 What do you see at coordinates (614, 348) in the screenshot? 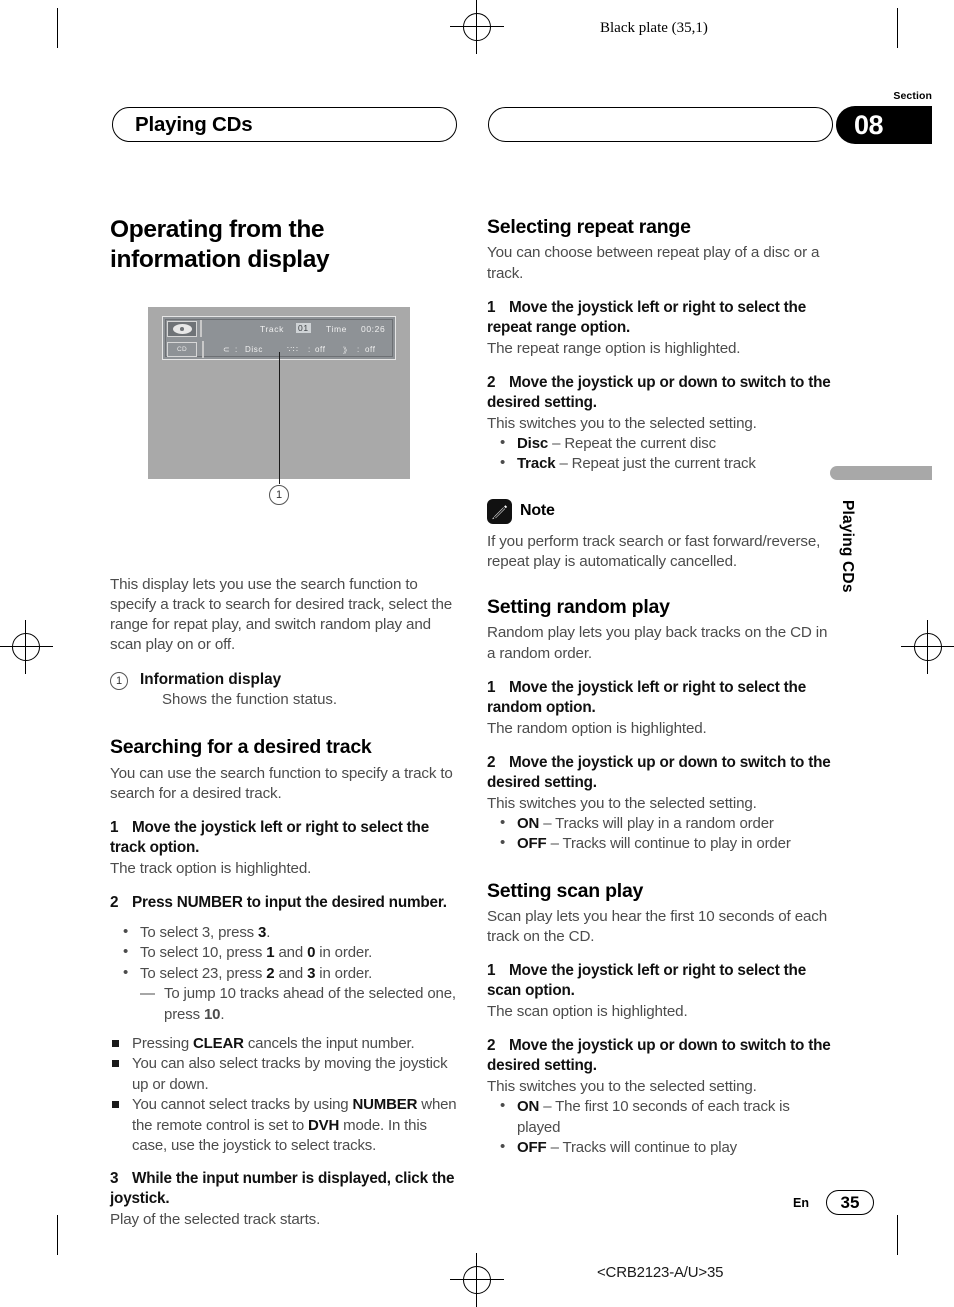
I see `repeat-step-1-result: The repeat range option is highlighted.` at bounding box center [614, 348].